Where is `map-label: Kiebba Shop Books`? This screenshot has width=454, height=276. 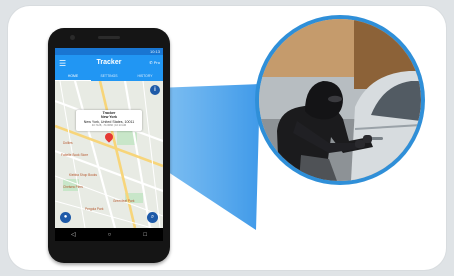
map-label: Kiebba Shop Books is located at coordinates (83, 175).